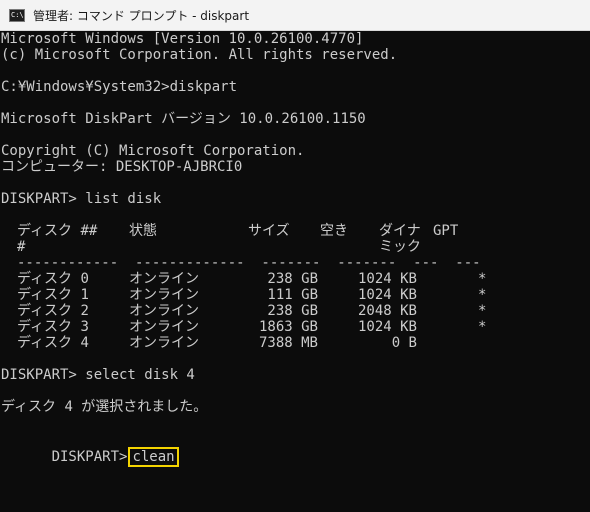 The image size is (590, 512). Describe the element at coordinates (269, 231) in the screenshot. I see `table-header-size: サイズ` at that location.